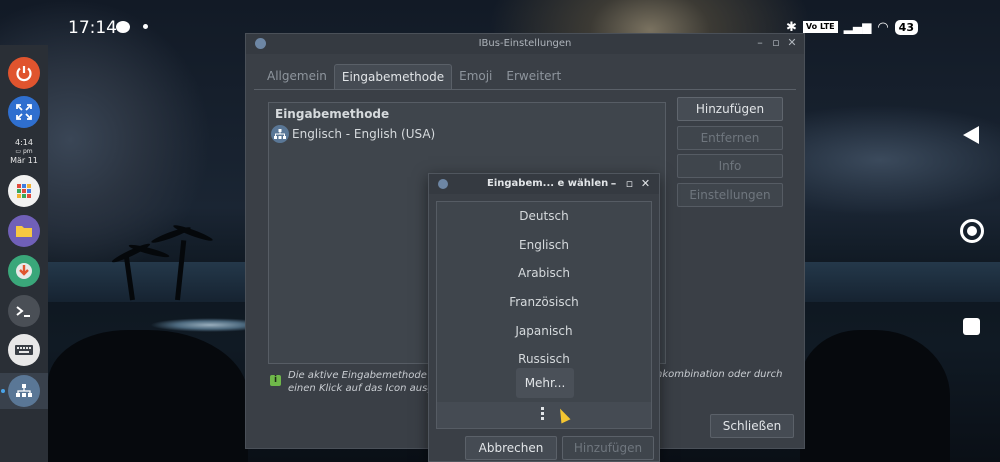  What do you see at coordinates (24, 271) in the screenshot?
I see `download-icon` at bounding box center [24, 271].